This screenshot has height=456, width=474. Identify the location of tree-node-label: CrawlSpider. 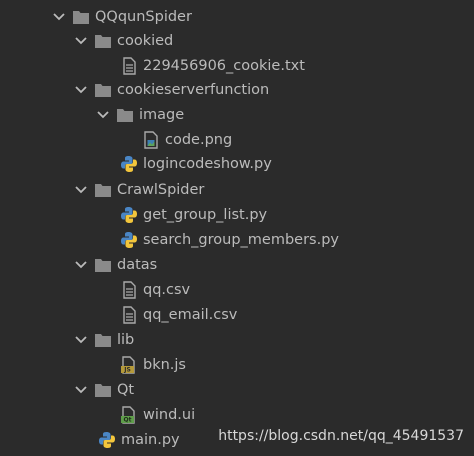
(161, 190).